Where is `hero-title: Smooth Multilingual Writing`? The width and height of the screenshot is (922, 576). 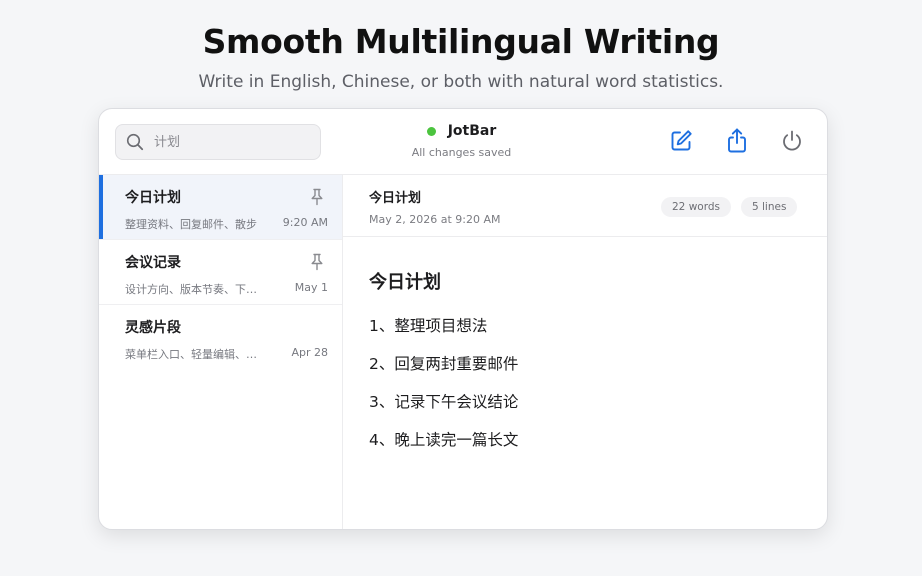 hero-title: Smooth Multilingual Writing is located at coordinates (461, 41).